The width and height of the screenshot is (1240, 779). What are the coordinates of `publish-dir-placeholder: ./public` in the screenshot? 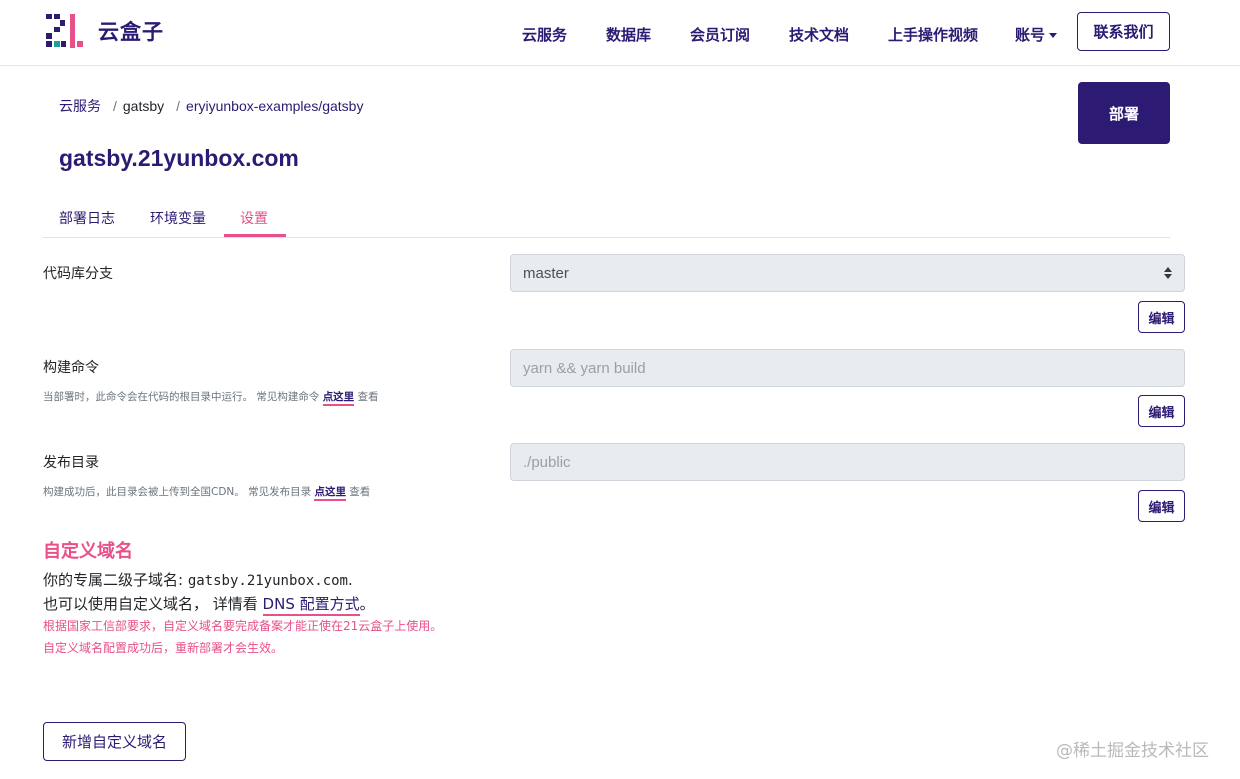 It's located at (547, 462).